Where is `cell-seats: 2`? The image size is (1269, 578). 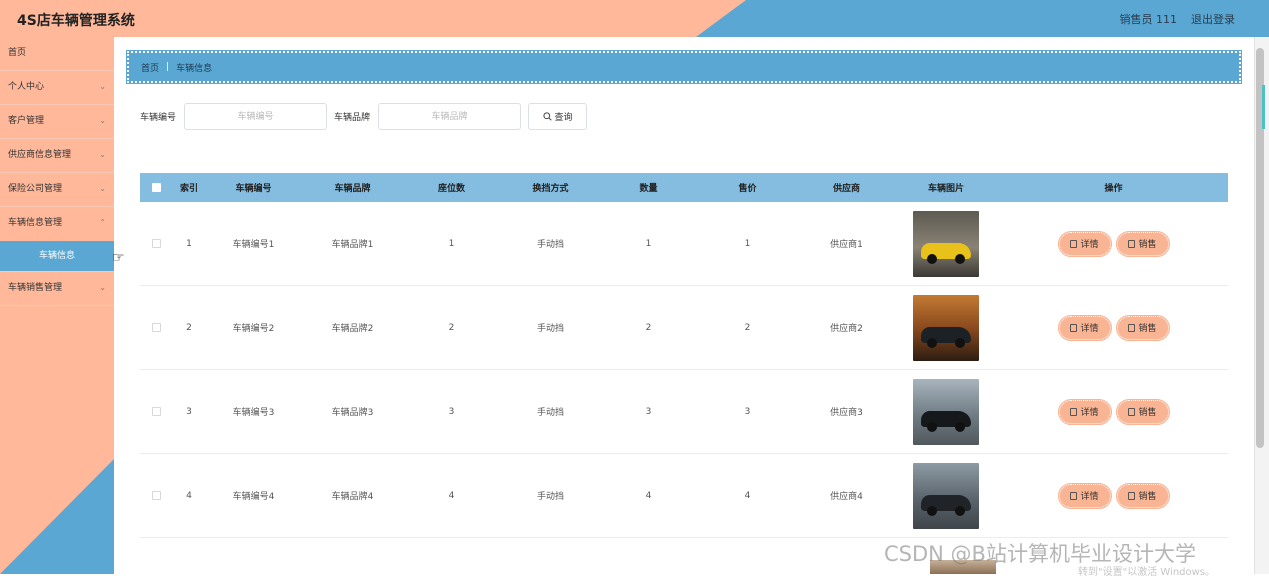
cell-seats: 2 is located at coordinates (451, 327).